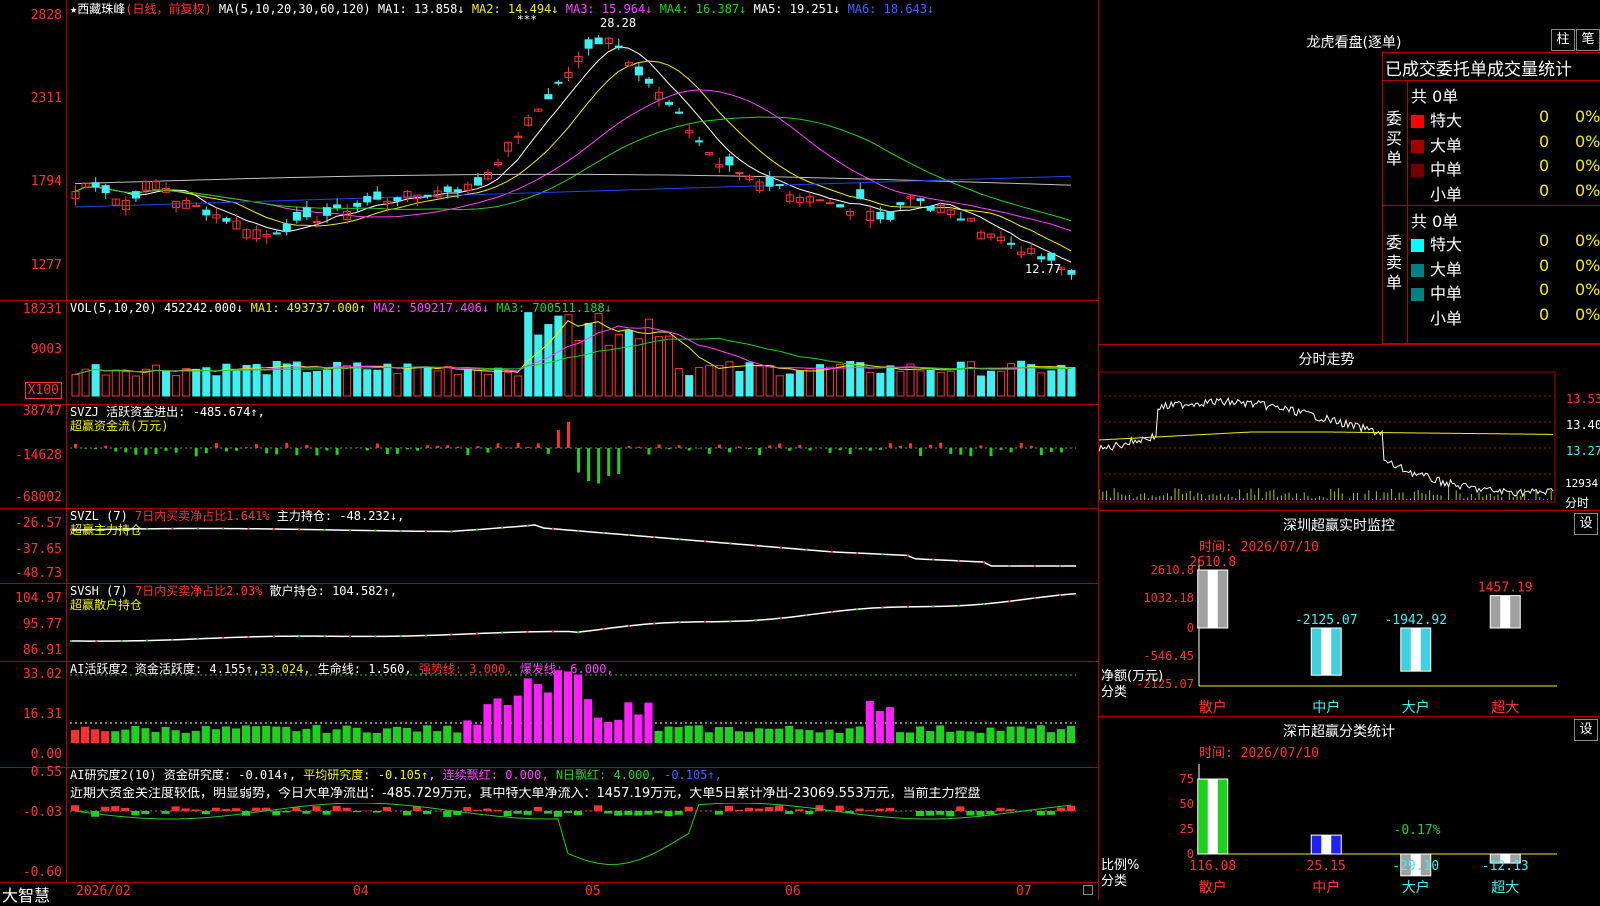  I want to click on intraday-panel: 分时走势 13.53 13.40 13.27 12934 分时, so click(1349, 427).